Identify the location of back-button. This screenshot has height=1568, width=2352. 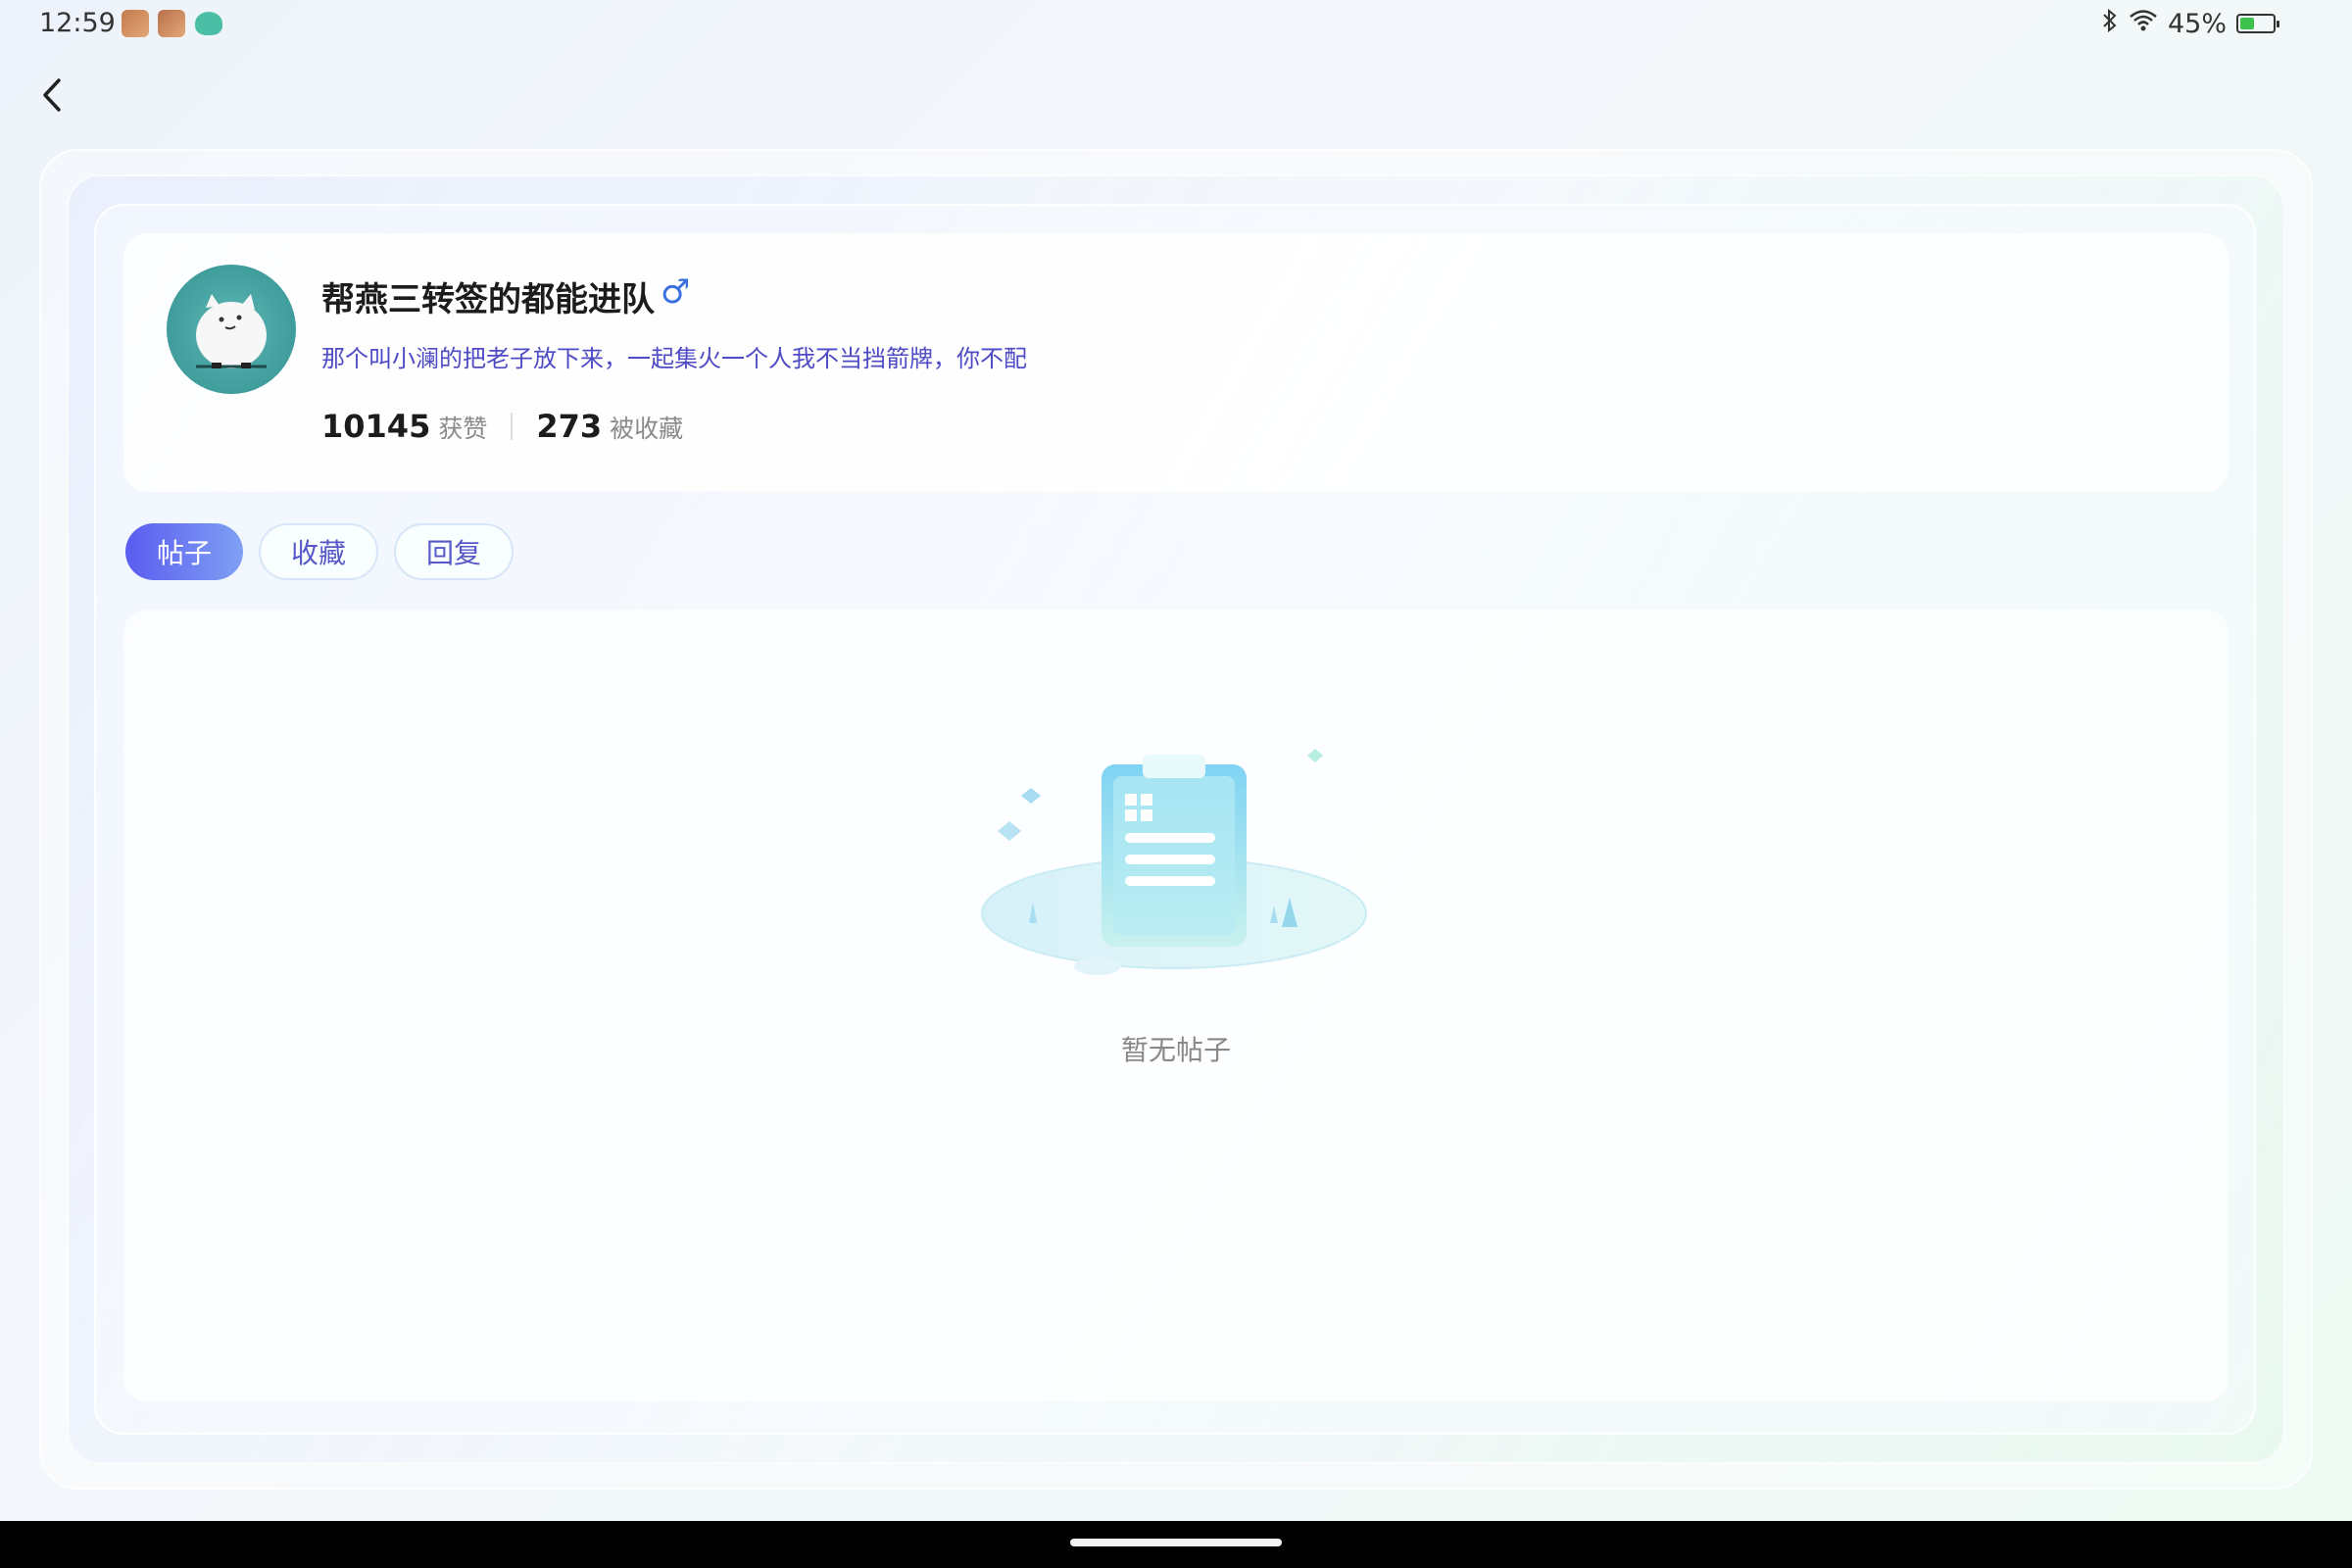
(52, 95).